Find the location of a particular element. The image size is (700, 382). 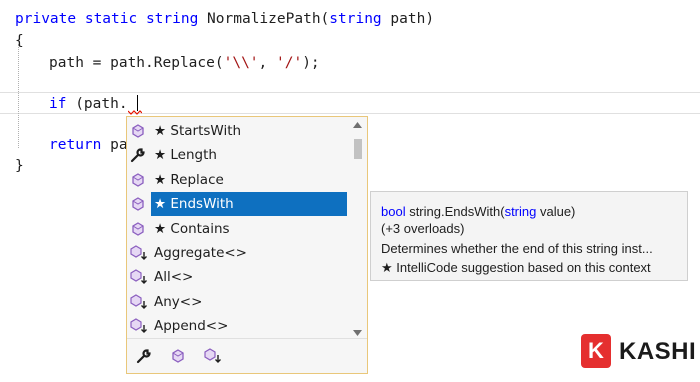

return-type: bool is located at coordinates (393, 211).